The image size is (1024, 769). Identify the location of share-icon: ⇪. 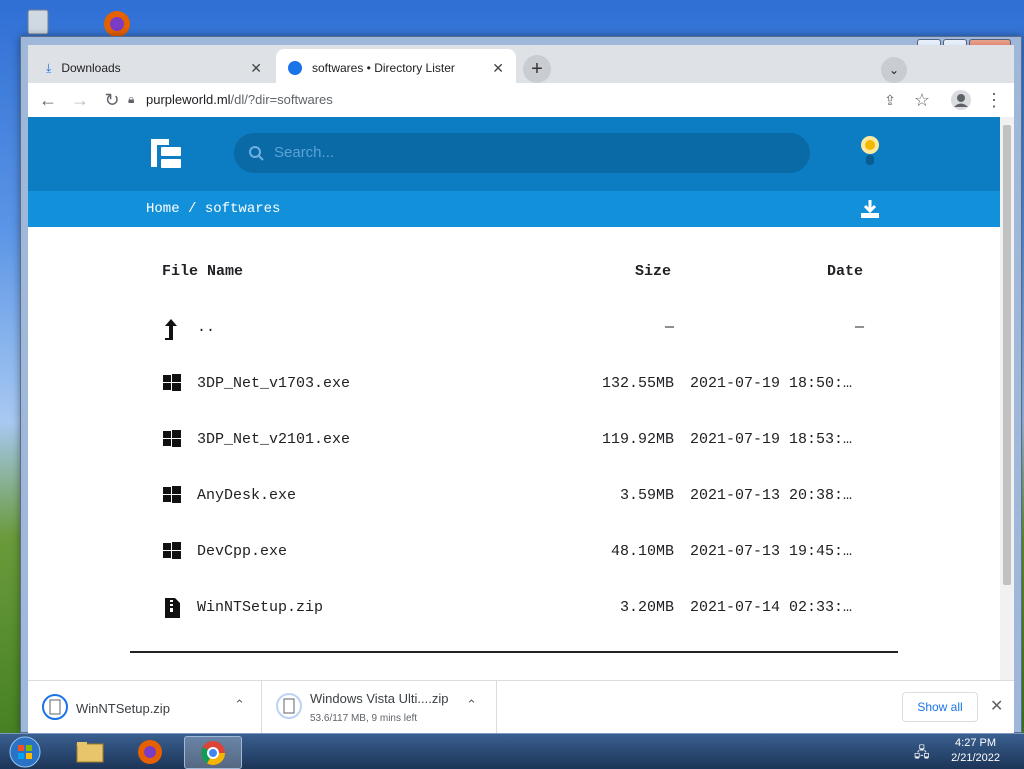
(890, 100).